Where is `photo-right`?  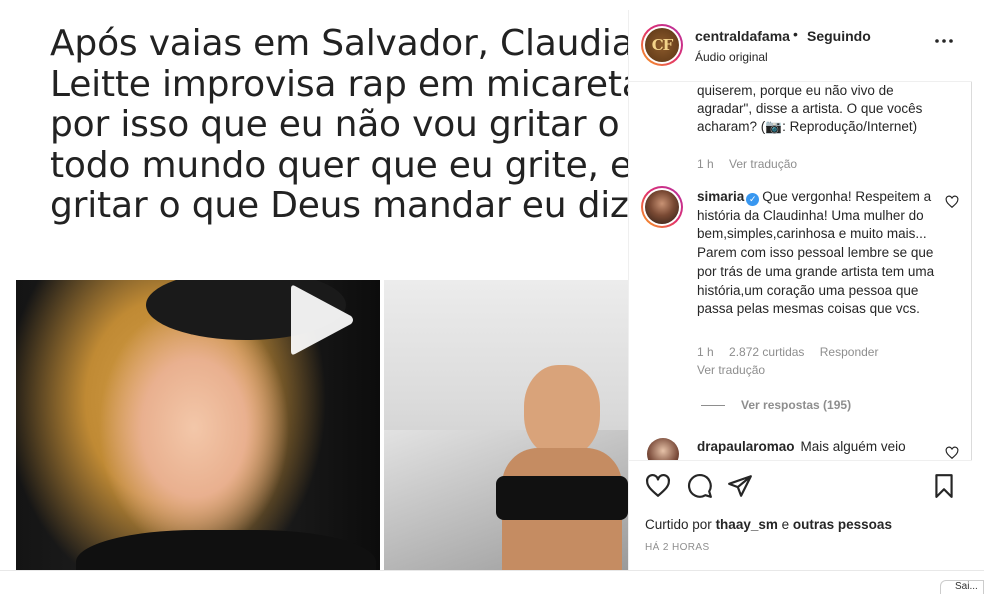
photo-right is located at coordinates (506, 425).